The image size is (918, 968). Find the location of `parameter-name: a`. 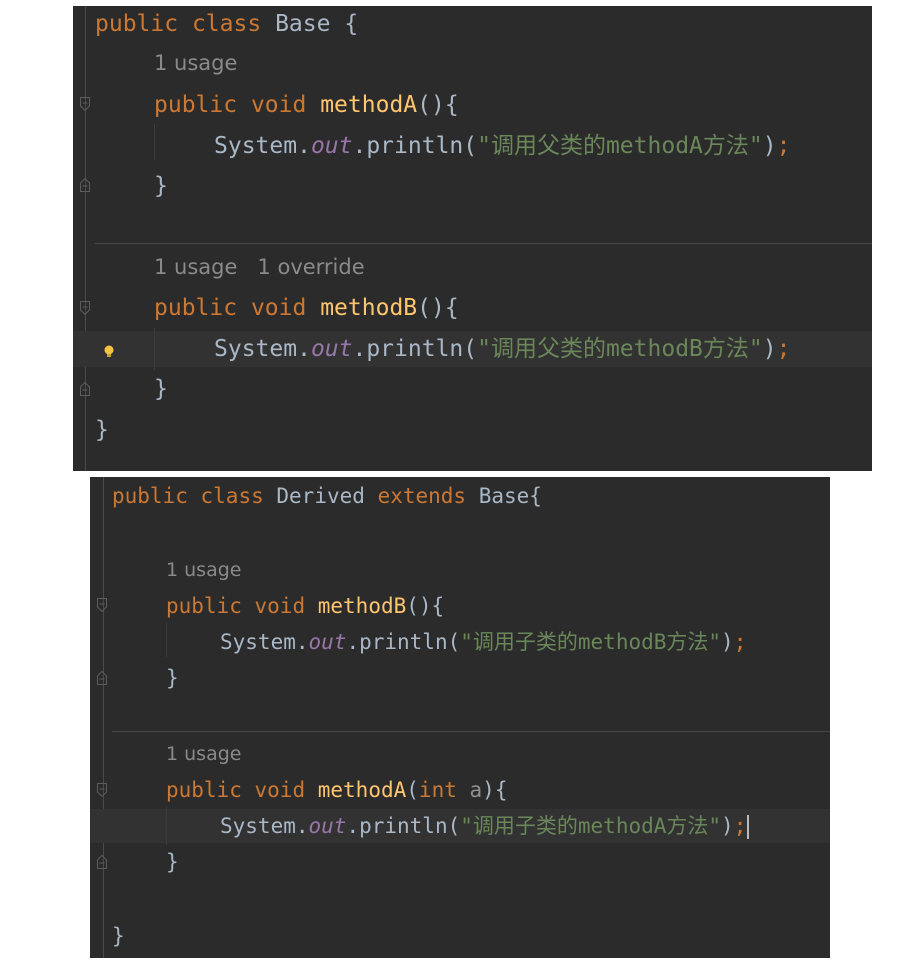

parameter-name: a is located at coordinates (476, 790).